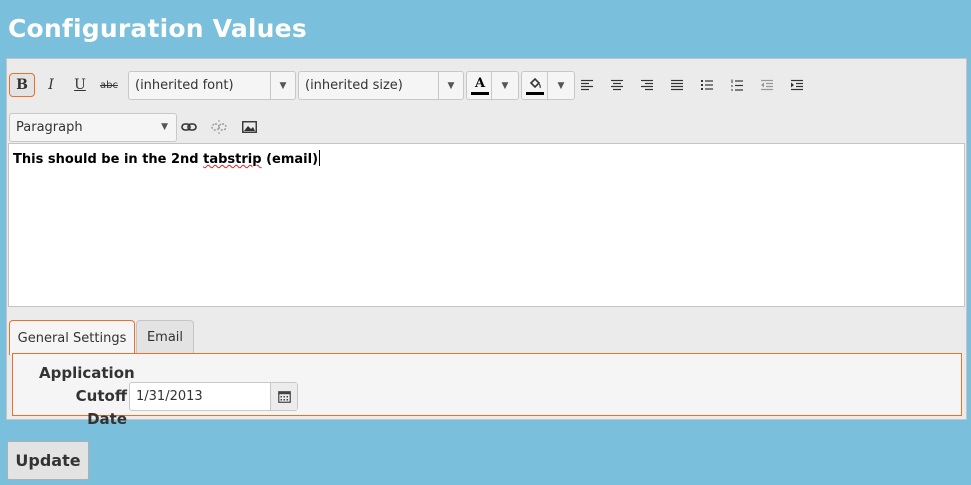 This screenshot has height=485, width=971. I want to click on indent-button, so click(797, 85).